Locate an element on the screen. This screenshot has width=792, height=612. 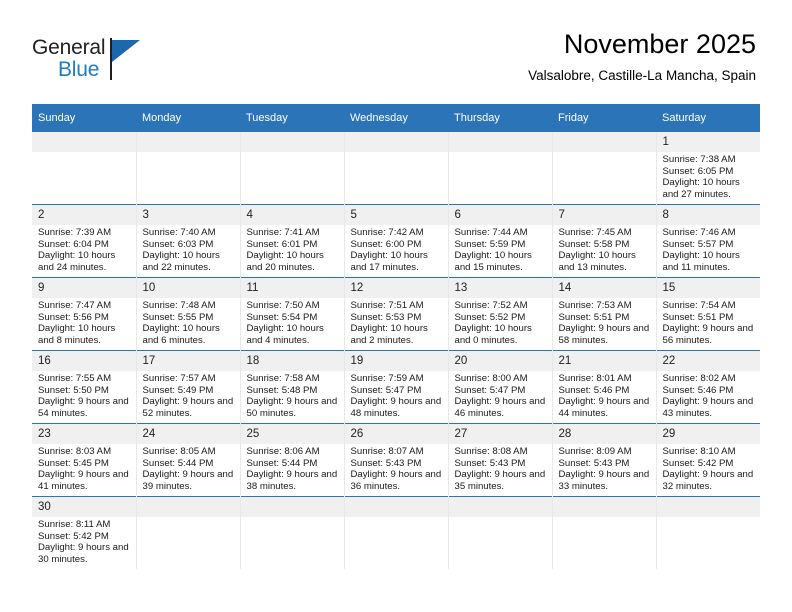
sunset-text: Sunset: 5:48 PM is located at coordinates (282, 390).